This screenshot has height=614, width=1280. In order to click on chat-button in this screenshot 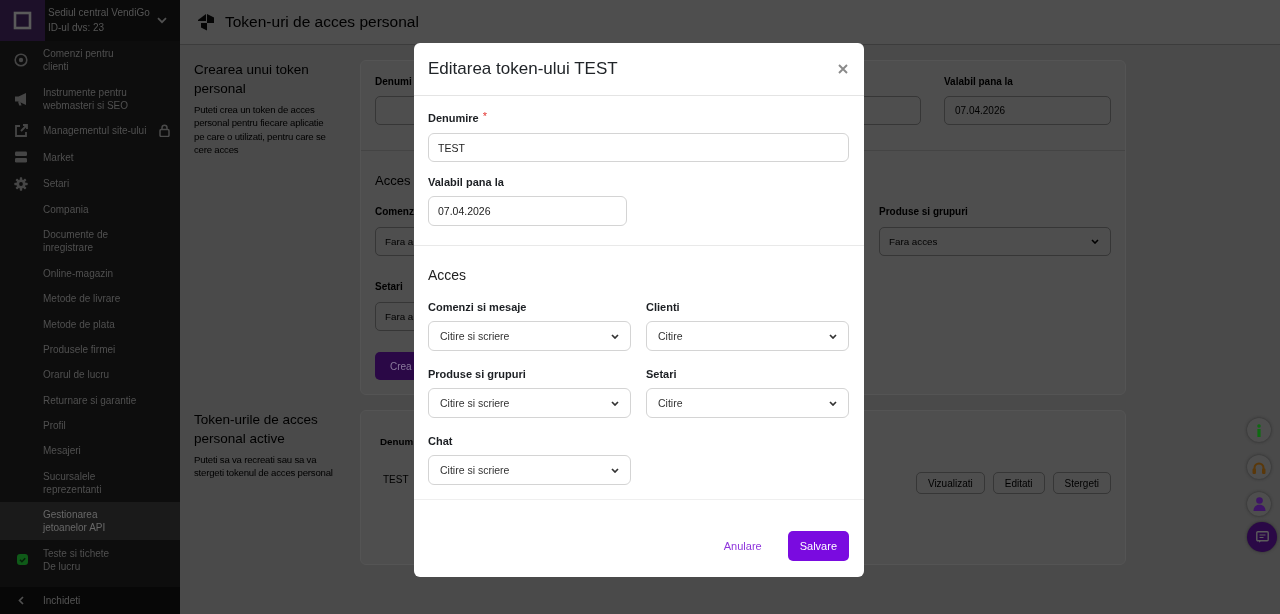, I will do `click(1262, 537)`.